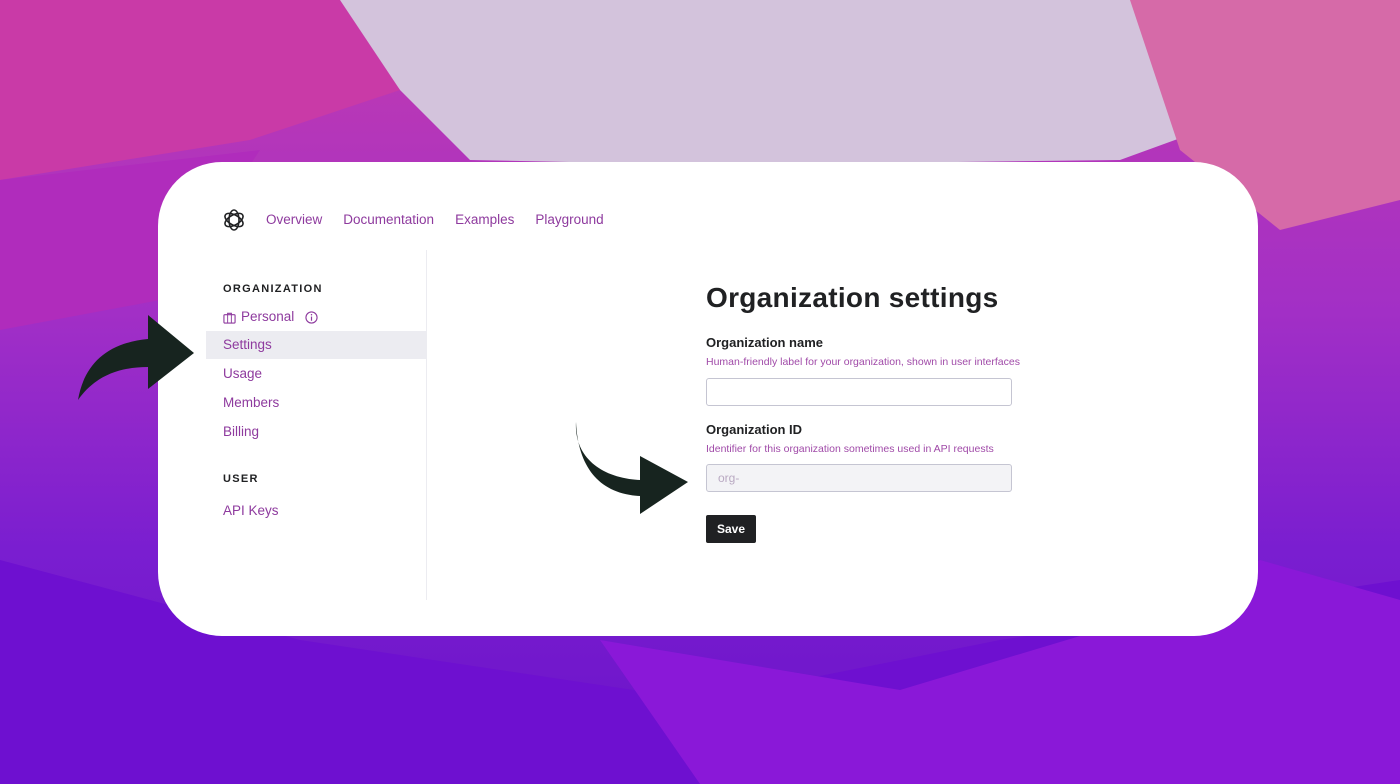 This screenshot has width=1400, height=784. Describe the element at coordinates (311, 317) in the screenshot. I see `info-icon` at that location.